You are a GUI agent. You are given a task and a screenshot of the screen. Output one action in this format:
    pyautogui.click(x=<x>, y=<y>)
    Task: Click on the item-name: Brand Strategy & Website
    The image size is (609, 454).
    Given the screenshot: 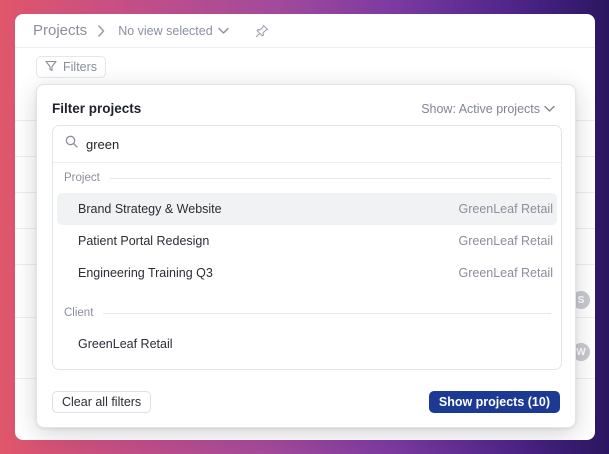 What is the action you would take?
    pyautogui.click(x=150, y=209)
    